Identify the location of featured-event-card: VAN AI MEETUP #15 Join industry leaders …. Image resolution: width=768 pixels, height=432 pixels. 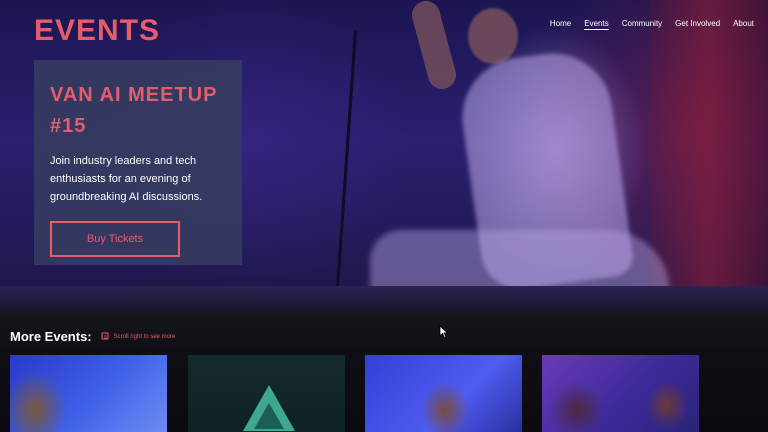
(138, 162).